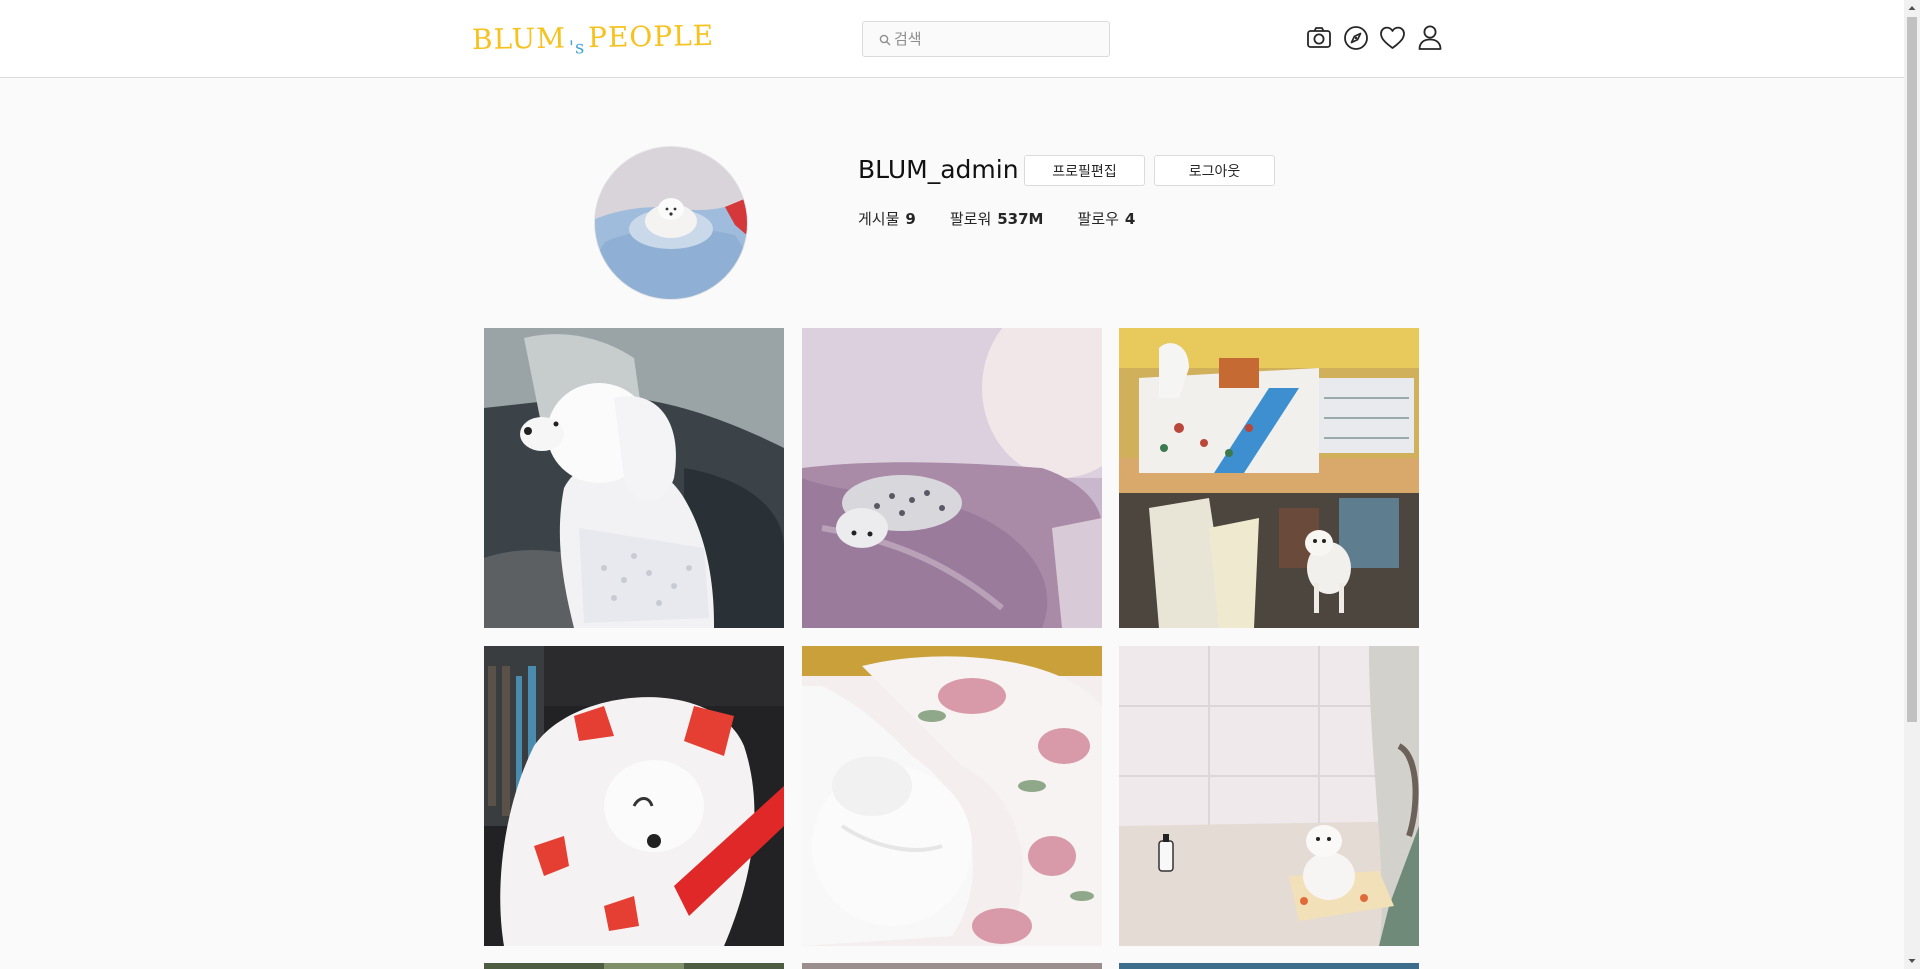 Image resolution: width=1920 pixels, height=969 pixels. I want to click on user-icon, so click(1429, 37).